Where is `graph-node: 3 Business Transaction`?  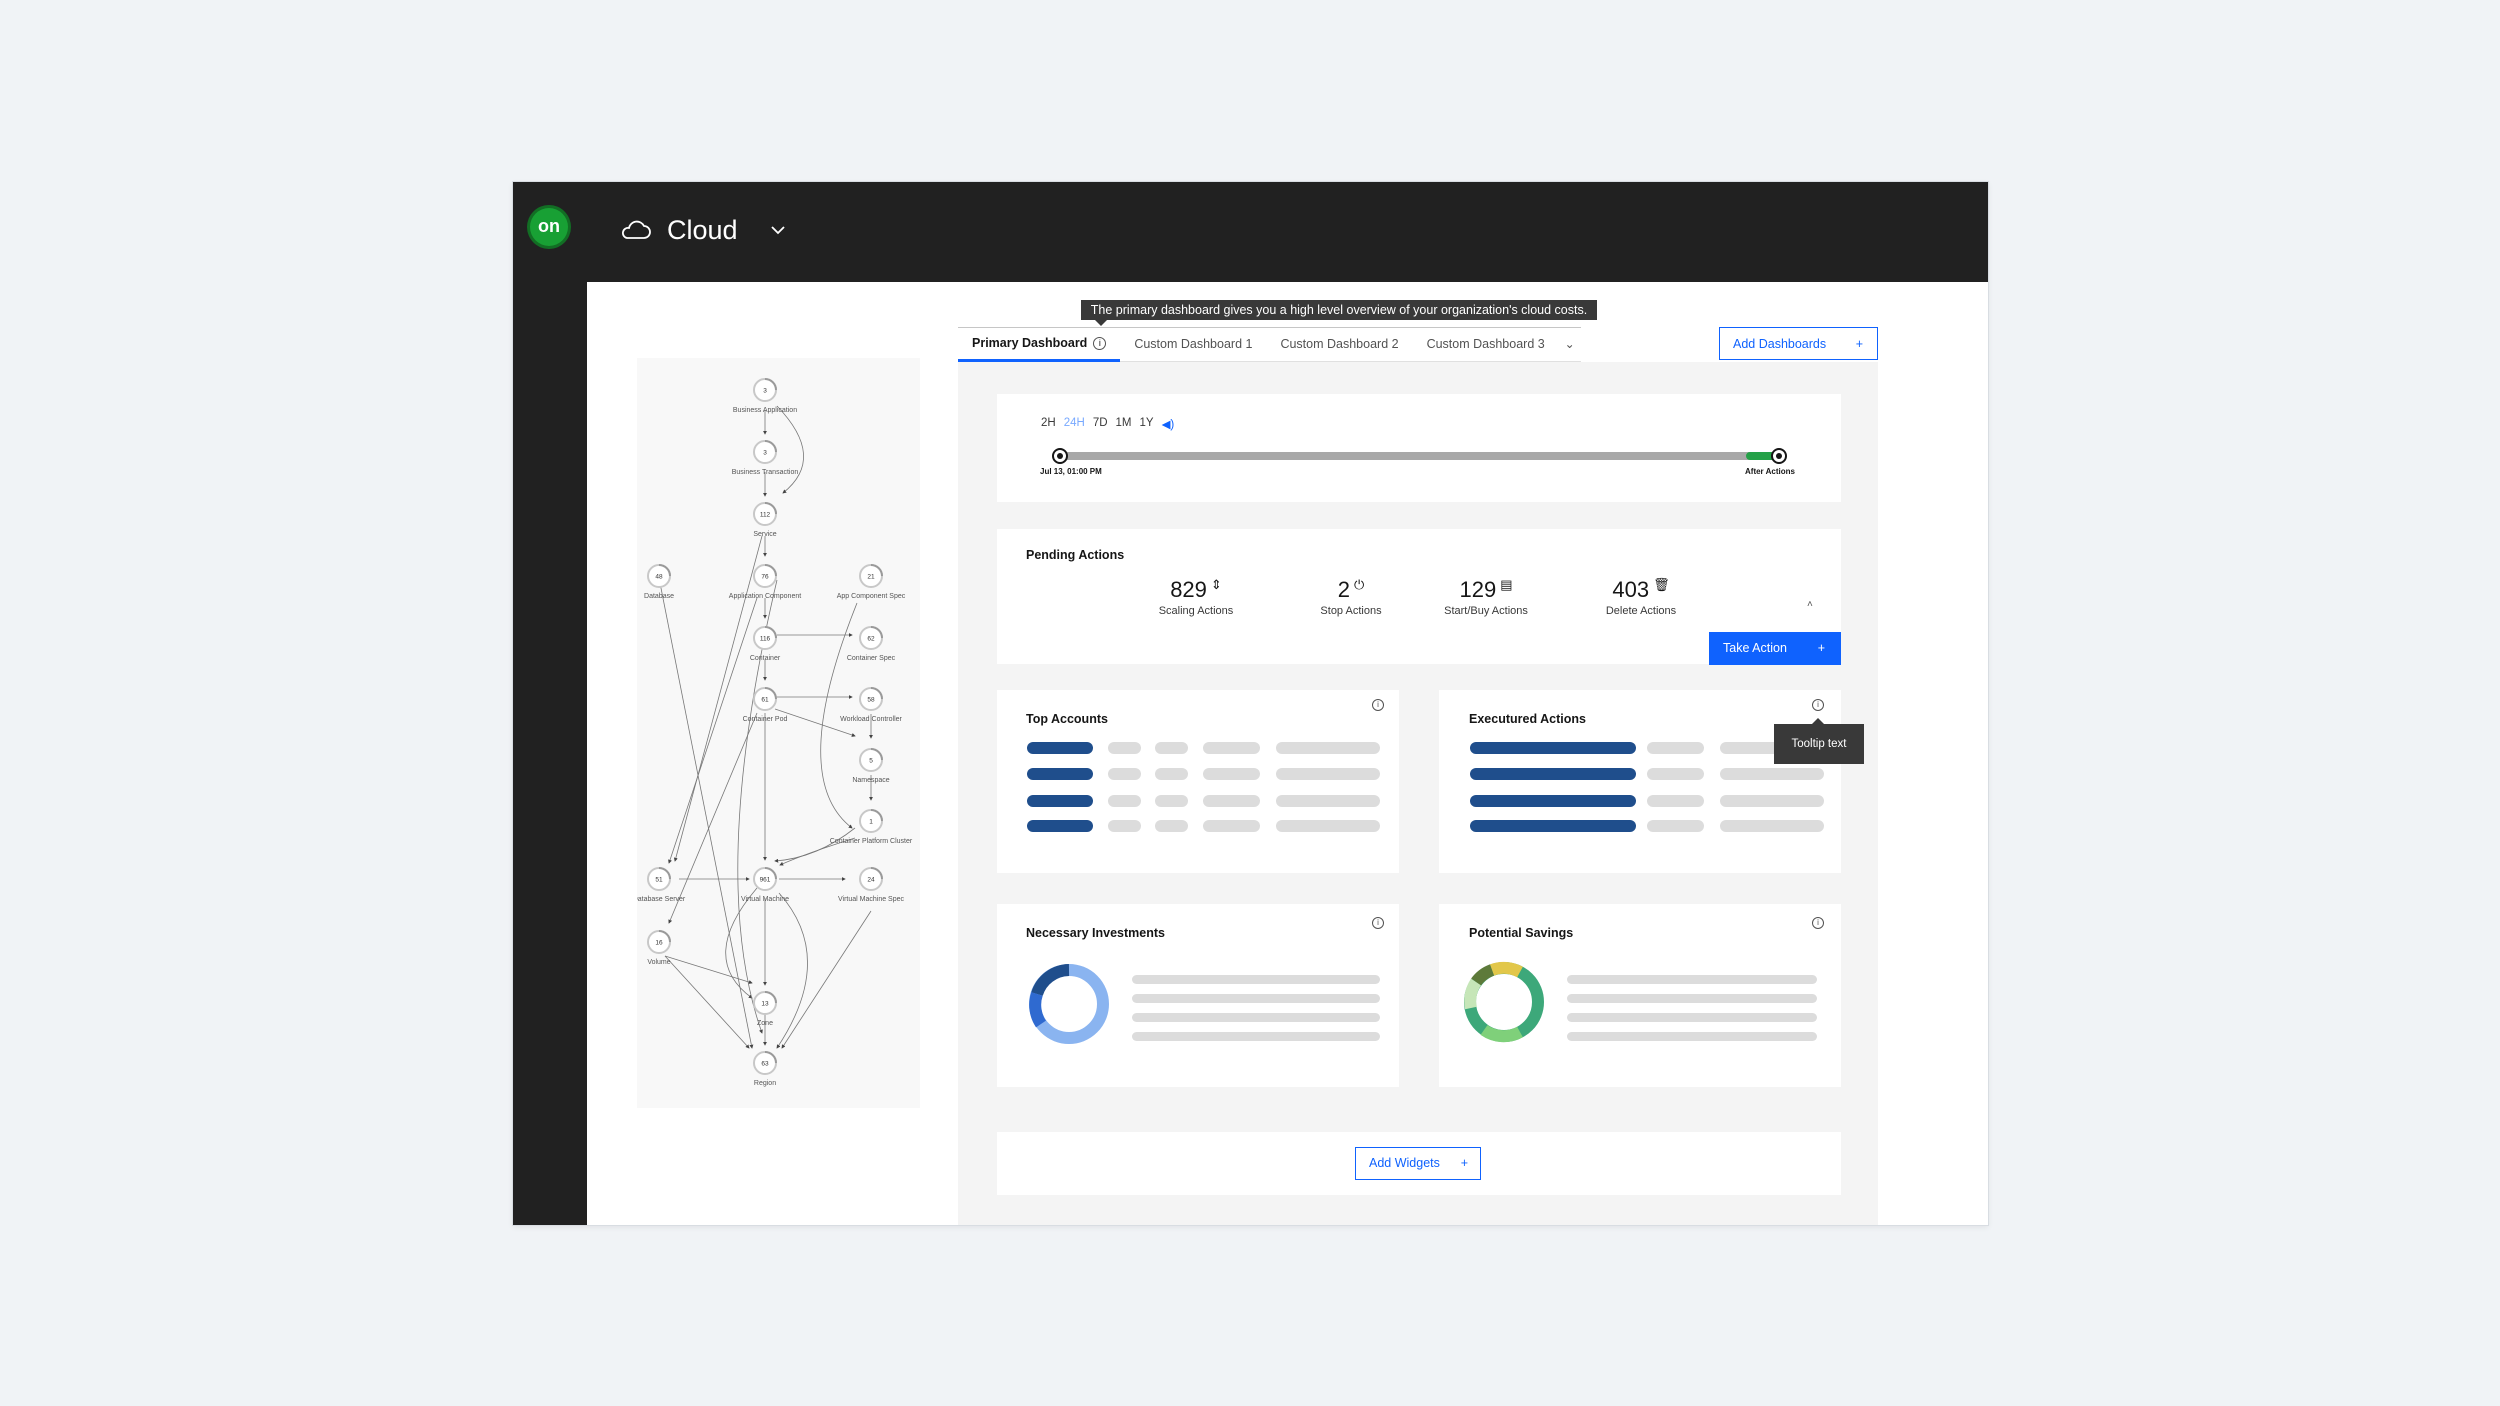 graph-node: 3 Business Transaction is located at coordinates (765, 458).